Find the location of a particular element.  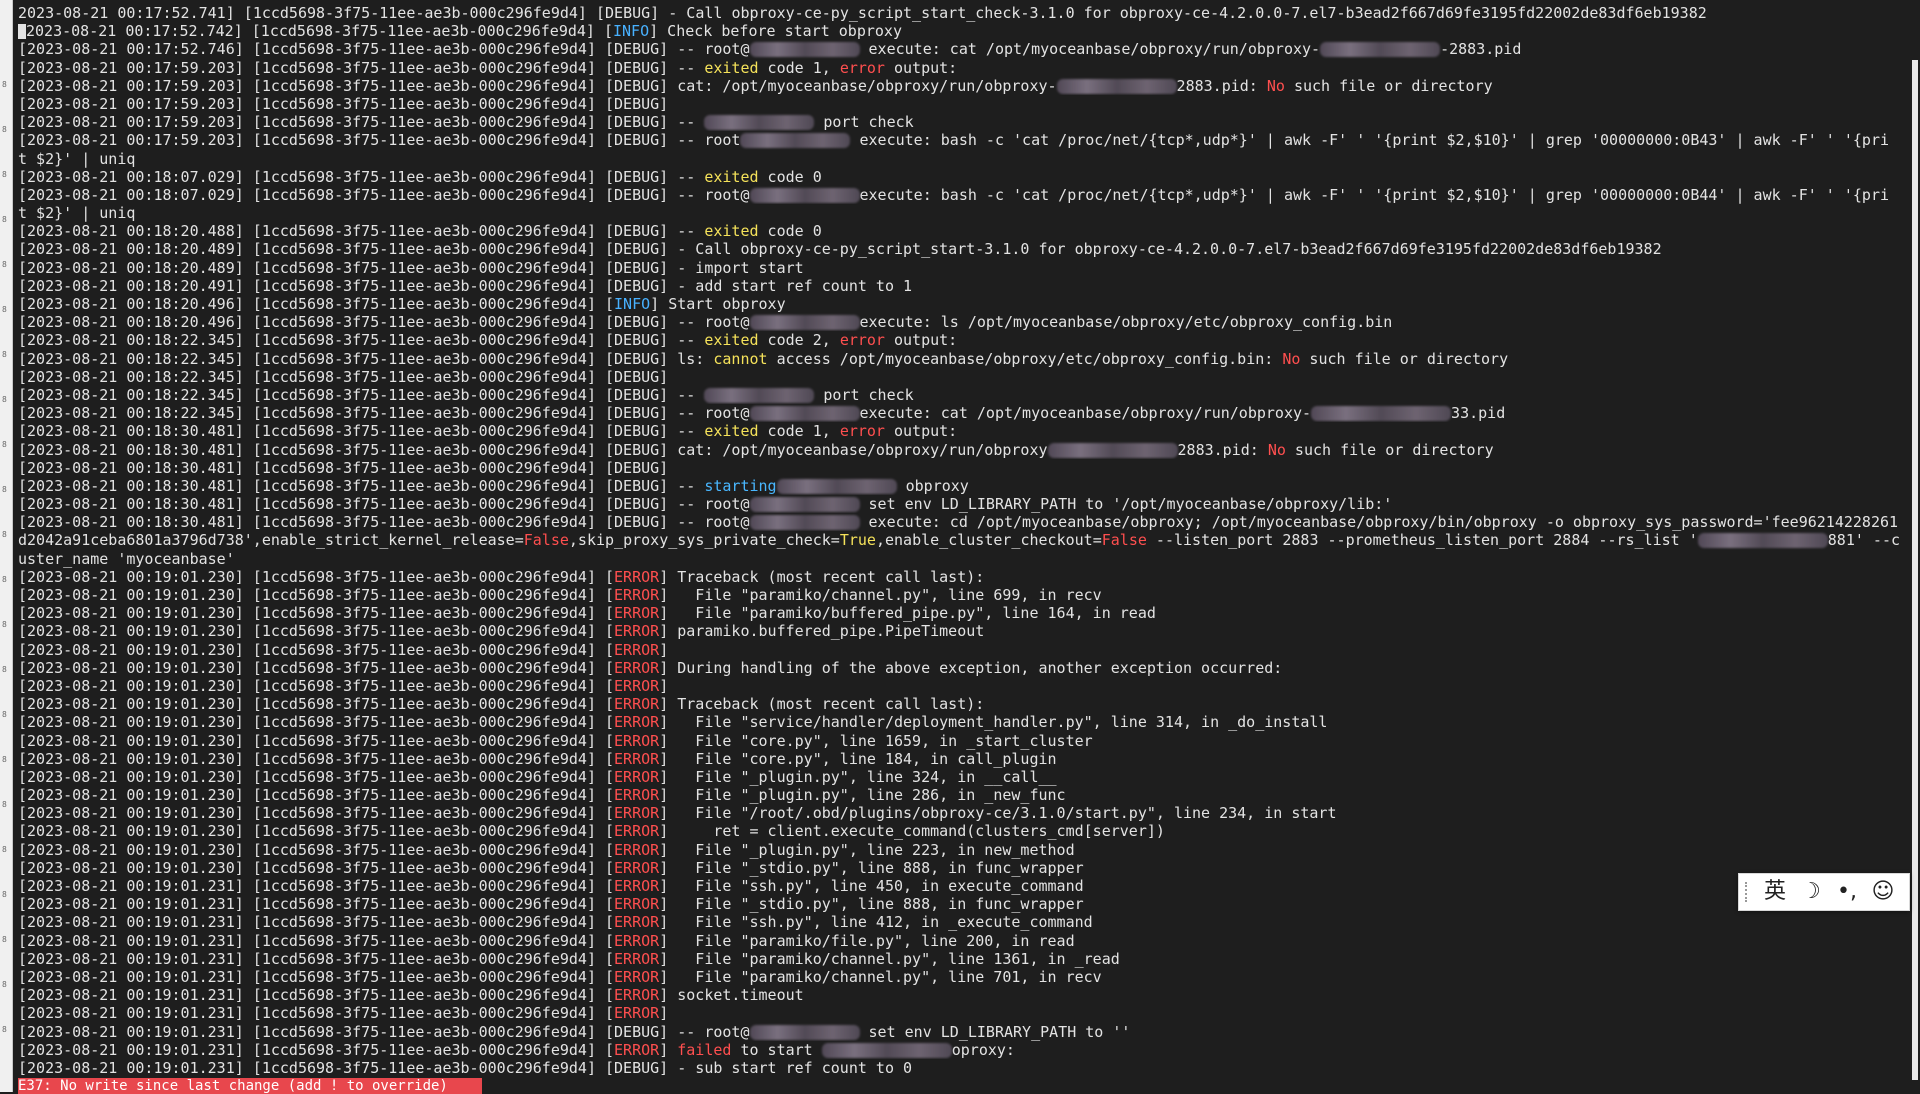

emoji-icon: ☺ is located at coordinates (1883, 892).